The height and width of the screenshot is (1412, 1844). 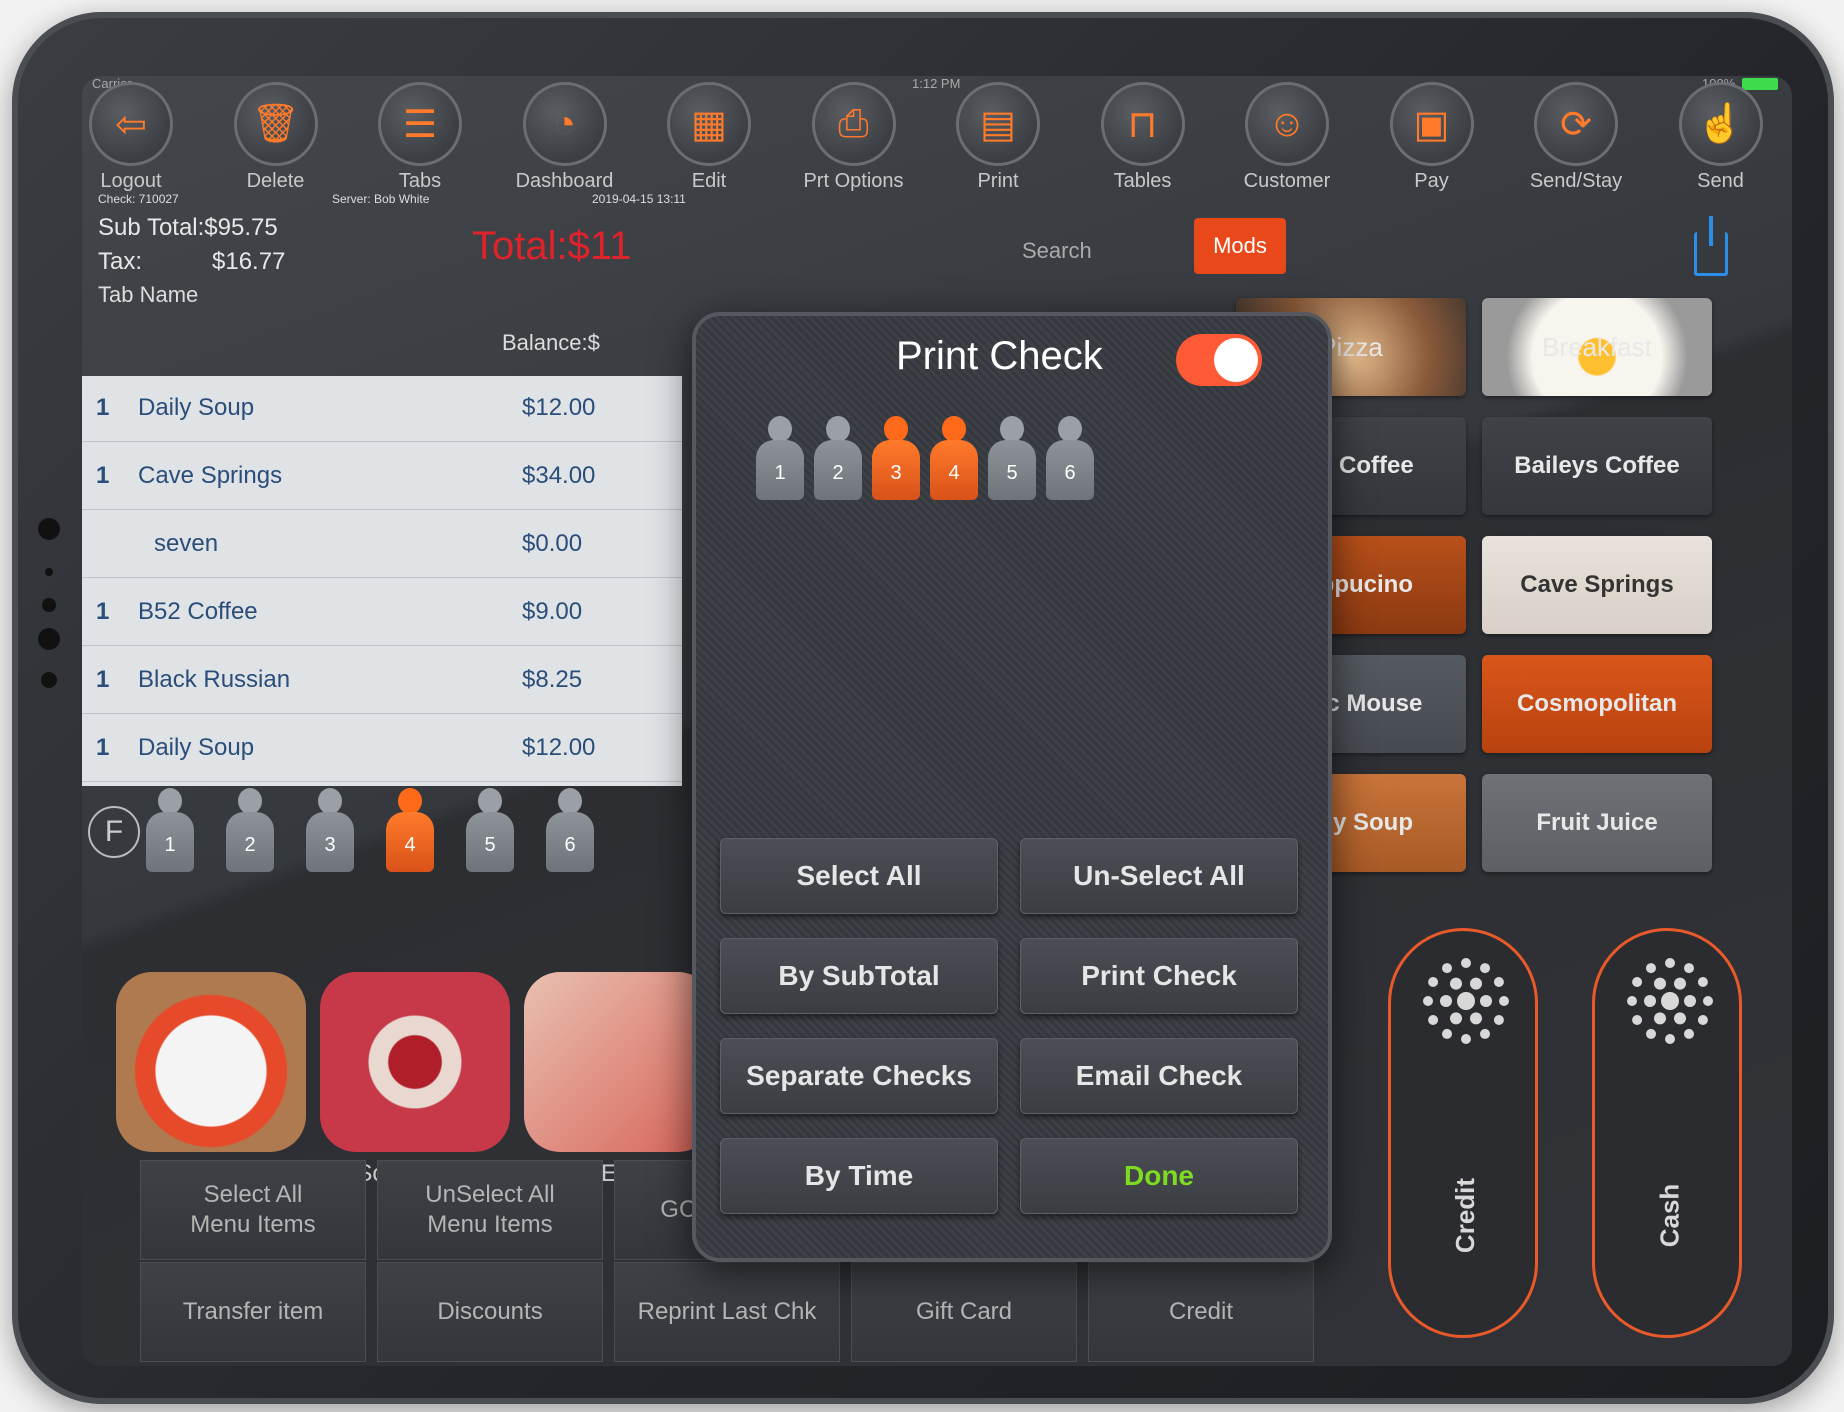 What do you see at coordinates (896, 461) in the screenshot?
I see `dialog-seat-3: 3` at bounding box center [896, 461].